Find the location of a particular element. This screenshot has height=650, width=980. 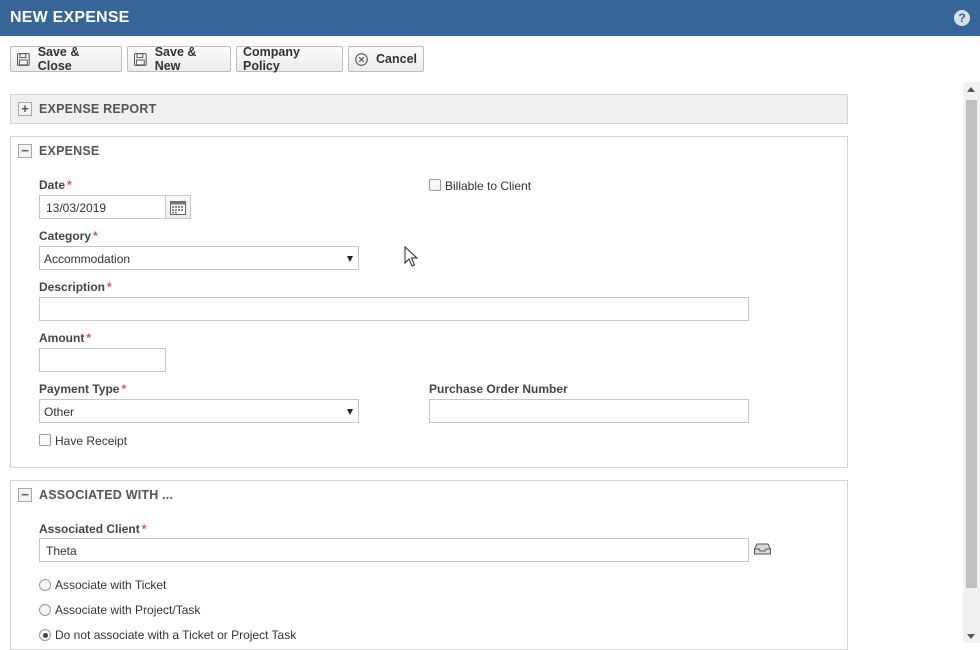

billable-label: Billable to Client is located at coordinates (488, 186).